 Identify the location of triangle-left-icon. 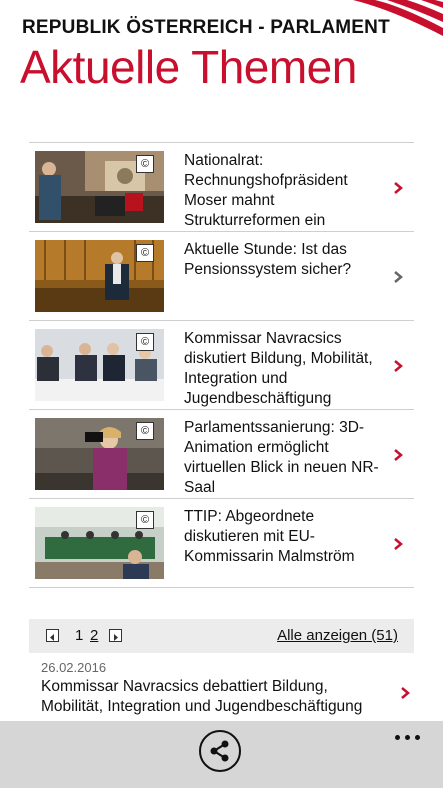
(52, 637).